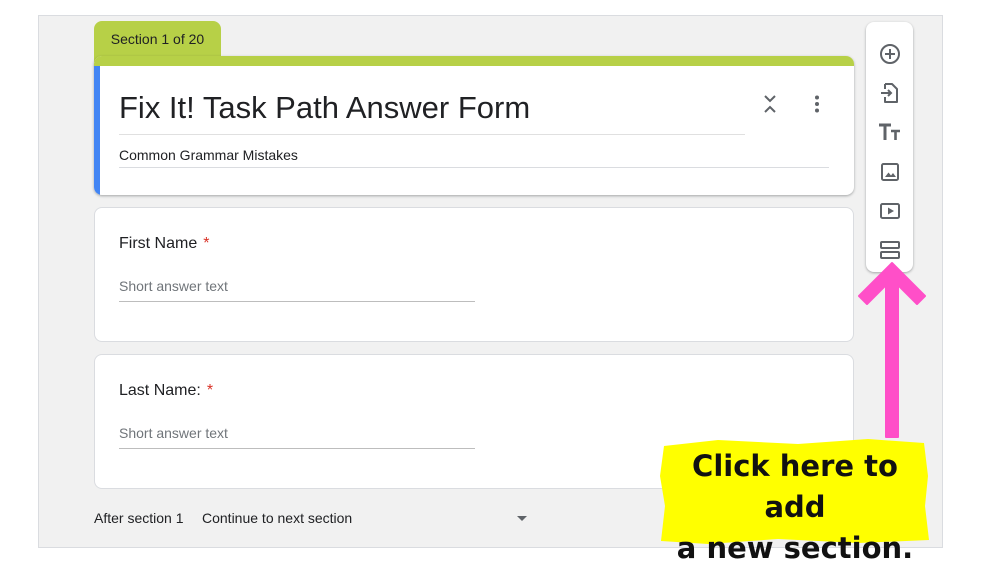  I want to click on active-card-indicator, so click(97, 130).